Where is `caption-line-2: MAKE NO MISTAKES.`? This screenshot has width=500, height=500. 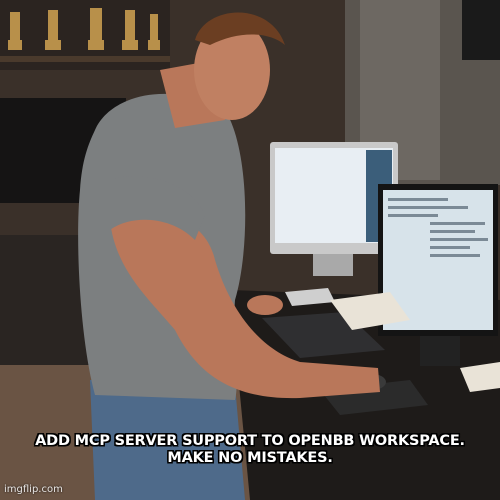 caption-line-2: MAKE NO MISTAKES. is located at coordinates (250, 458).